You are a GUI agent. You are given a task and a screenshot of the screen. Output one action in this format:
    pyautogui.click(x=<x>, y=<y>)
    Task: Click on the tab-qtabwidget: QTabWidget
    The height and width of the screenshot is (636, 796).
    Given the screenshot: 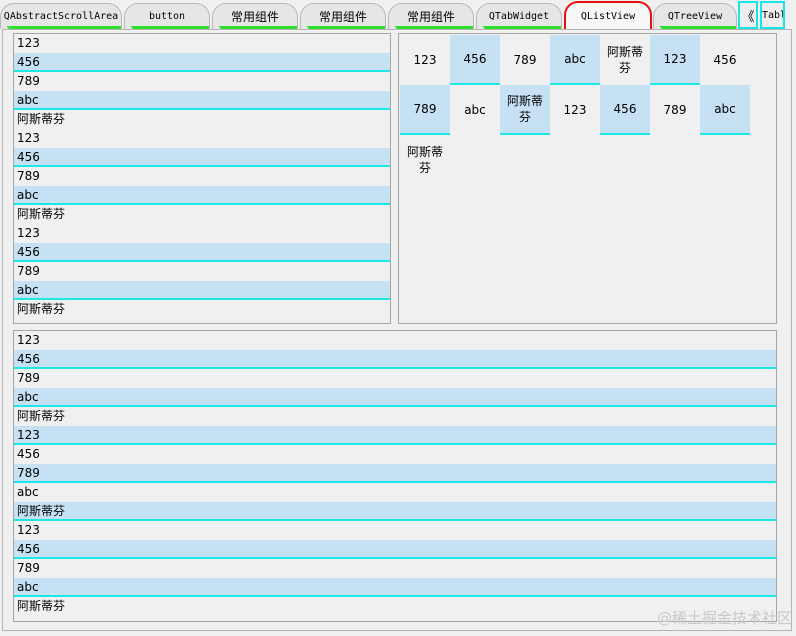 What is the action you would take?
    pyautogui.click(x=519, y=16)
    